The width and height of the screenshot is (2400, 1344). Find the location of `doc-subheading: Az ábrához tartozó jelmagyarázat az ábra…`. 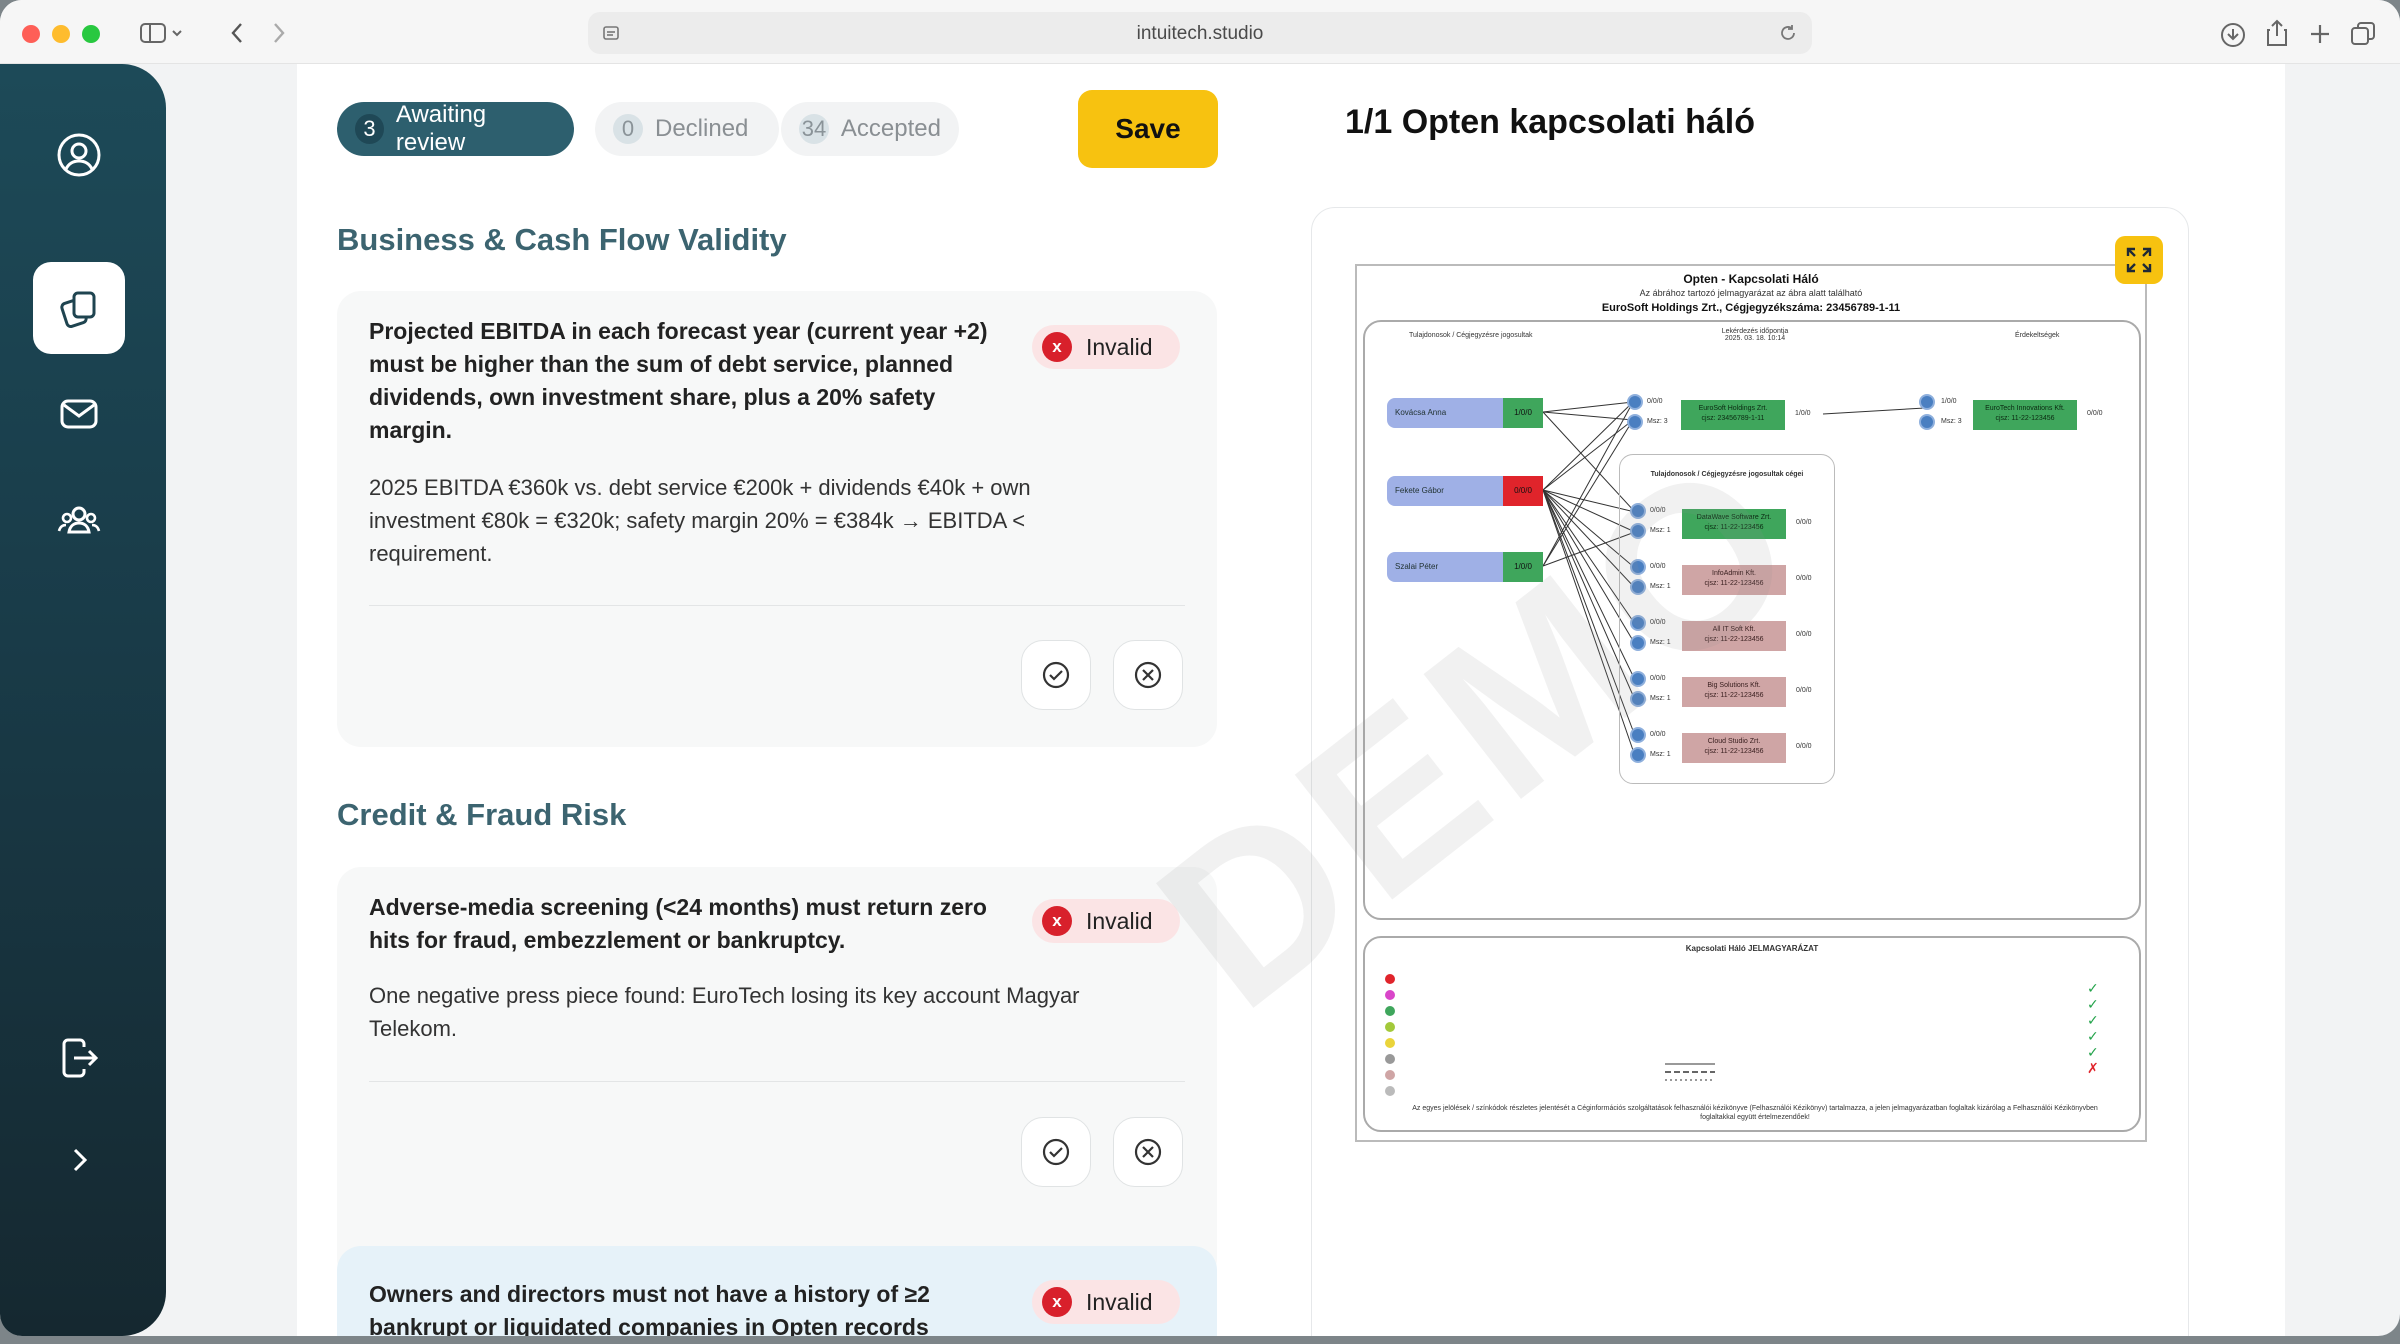

doc-subheading: Az ábrához tartozó jelmagyarázat az ábra… is located at coordinates (1751, 293).